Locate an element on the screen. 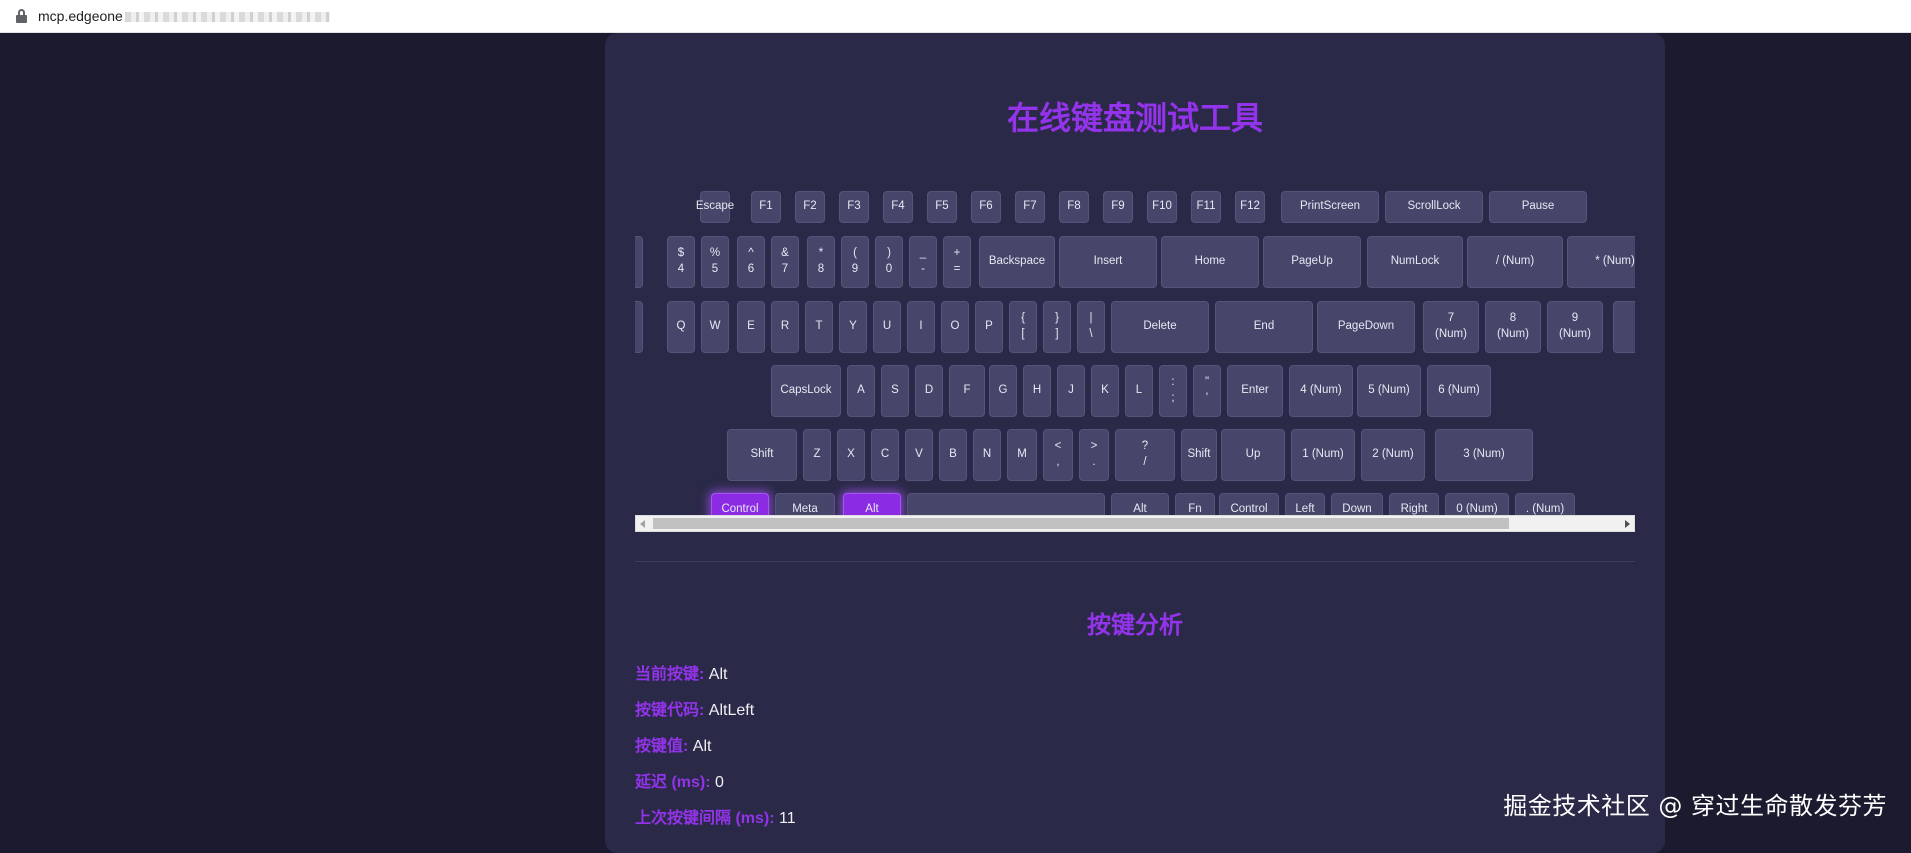  key-delete: Delete is located at coordinates (1160, 327).